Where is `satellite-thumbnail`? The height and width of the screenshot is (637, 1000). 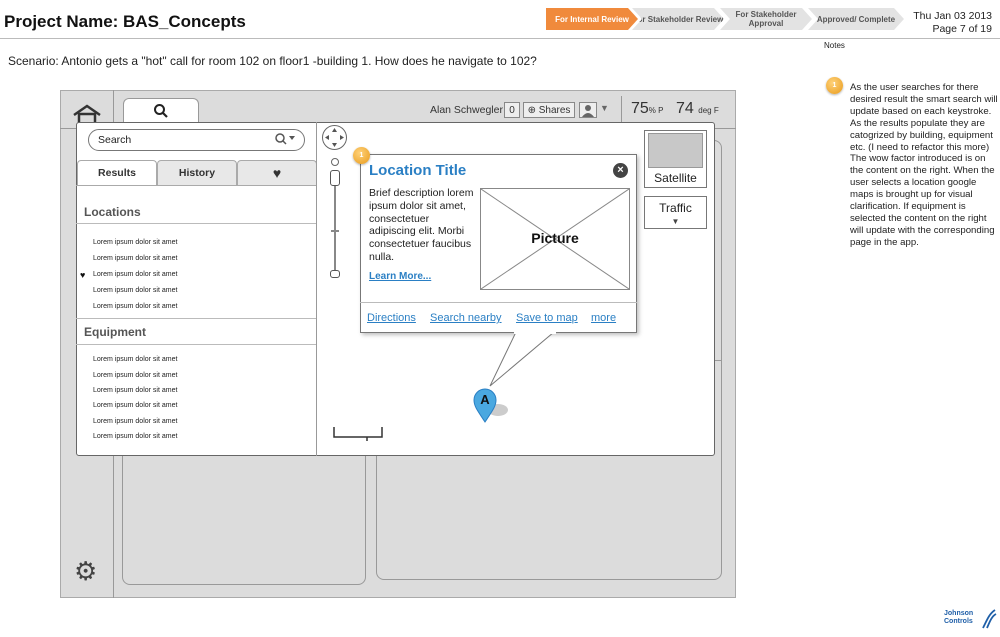
satellite-thumbnail is located at coordinates (675, 150).